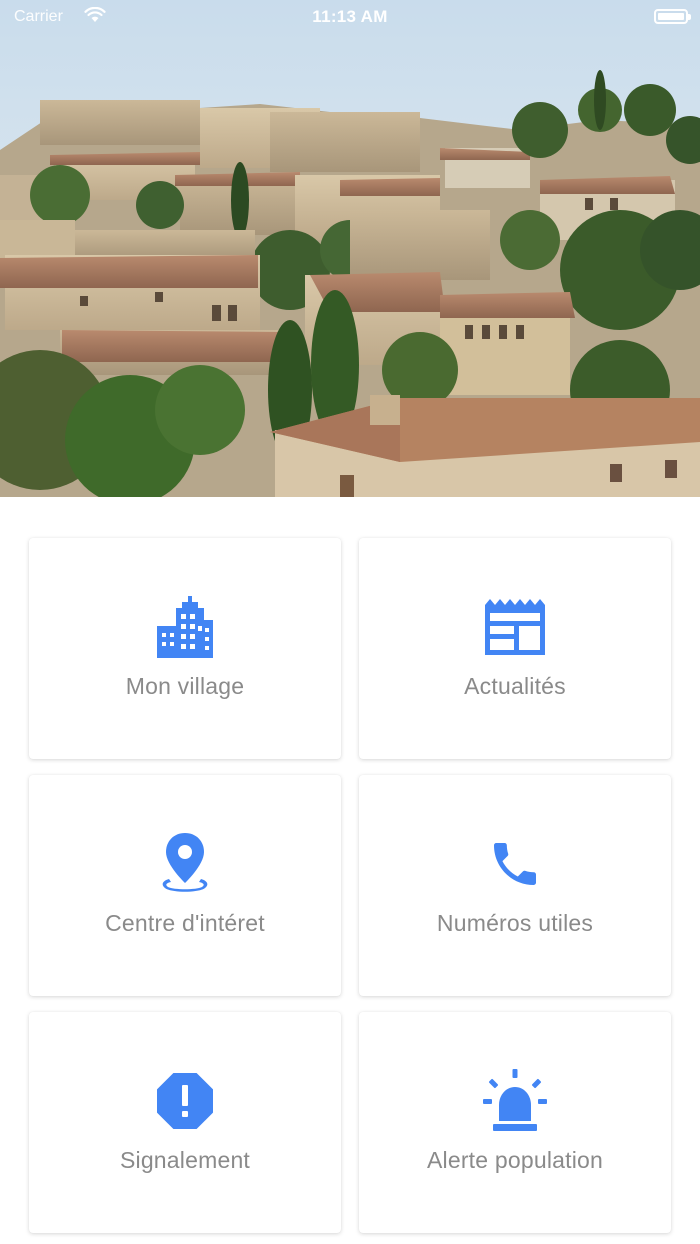 The height and width of the screenshot is (1244, 700). I want to click on tile-actualites: Actualités, so click(515, 648).